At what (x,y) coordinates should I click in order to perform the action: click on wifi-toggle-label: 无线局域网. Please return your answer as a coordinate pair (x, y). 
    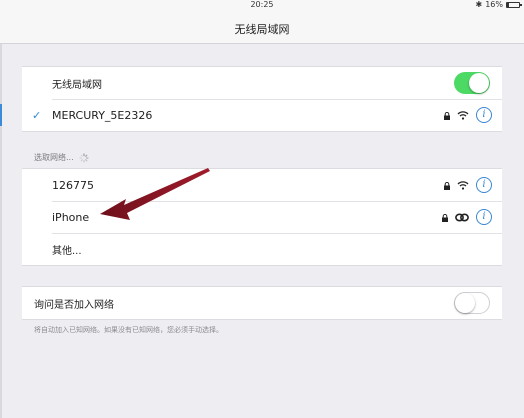
    Looking at the image, I should click on (77, 85).